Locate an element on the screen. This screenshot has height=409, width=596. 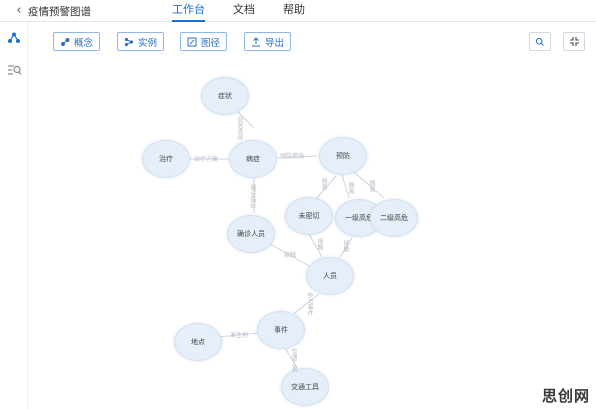
search-button is located at coordinates (540, 41).